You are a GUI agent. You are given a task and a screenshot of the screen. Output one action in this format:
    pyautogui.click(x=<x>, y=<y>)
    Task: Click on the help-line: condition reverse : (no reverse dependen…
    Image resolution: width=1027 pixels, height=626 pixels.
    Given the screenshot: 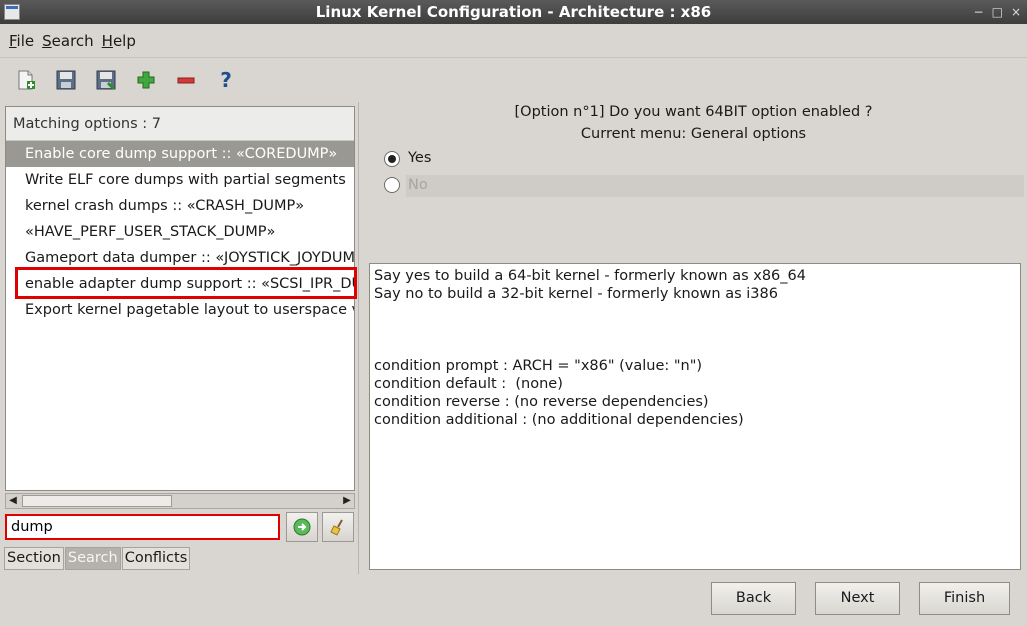 What is the action you would take?
    pyautogui.click(x=541, y=402)
    